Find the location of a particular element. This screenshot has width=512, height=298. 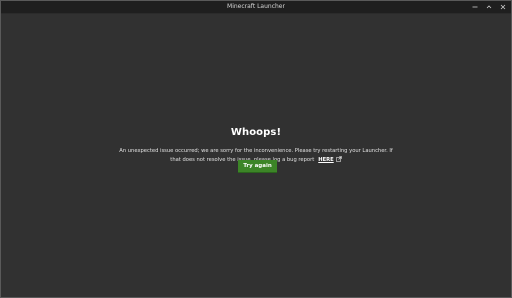

try-again-button: Try again is located at coordinates (257, 166).